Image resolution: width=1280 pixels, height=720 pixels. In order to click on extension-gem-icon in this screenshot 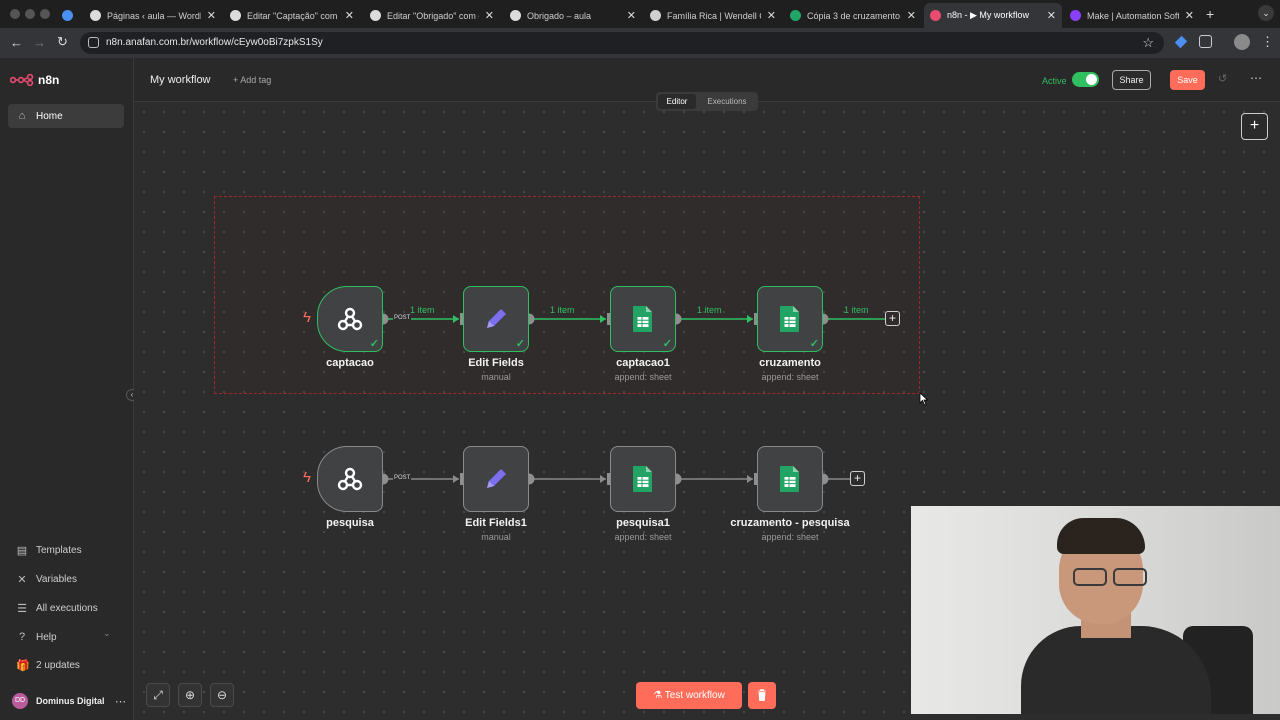, I will do `click(1181, 42)`.